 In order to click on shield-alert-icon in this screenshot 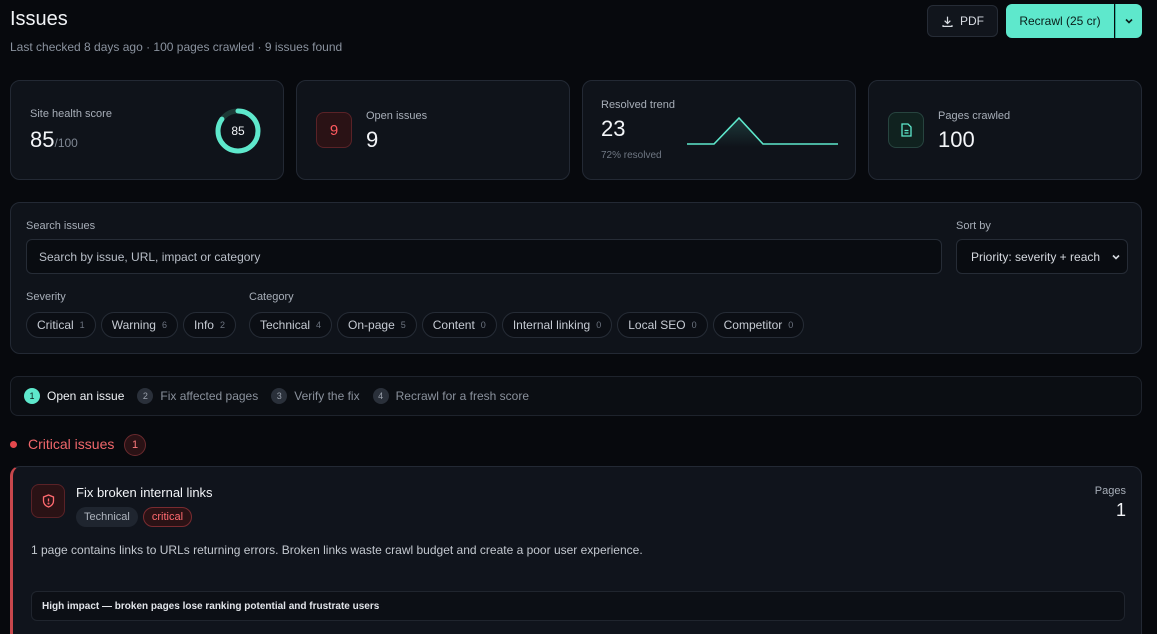, I will do `click(48, 501)`.